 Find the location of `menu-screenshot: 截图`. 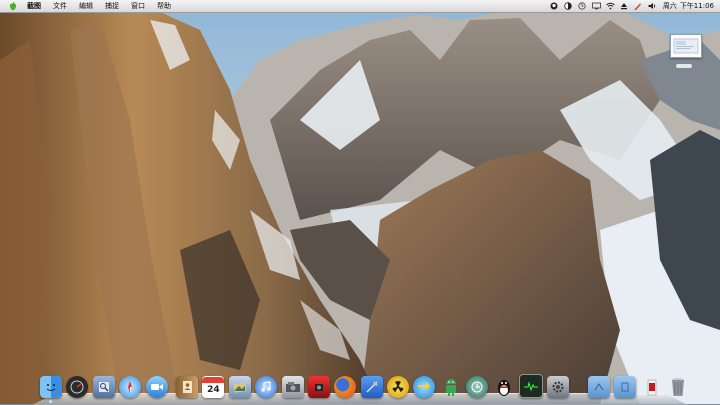

menu-screenshot: 截图 is located at coordinates (34, 6).